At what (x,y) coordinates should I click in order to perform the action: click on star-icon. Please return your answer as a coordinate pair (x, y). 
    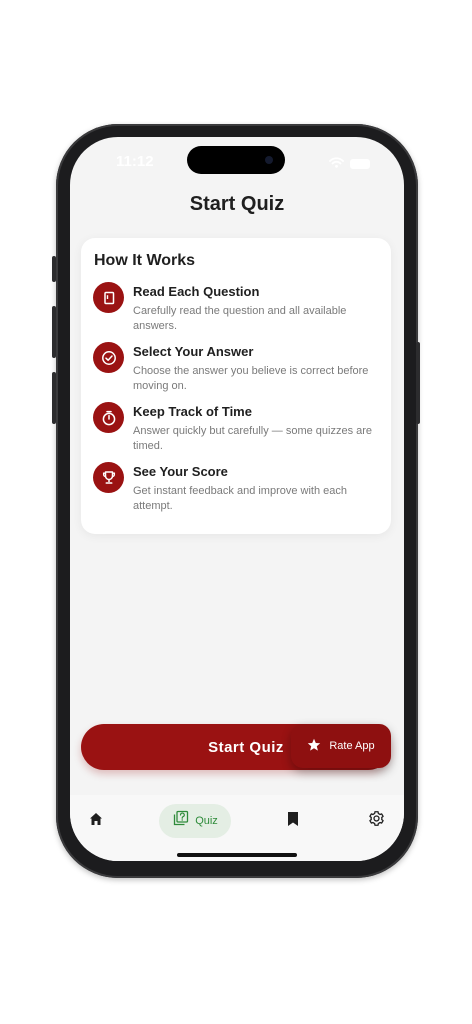
    Looking at the image, I should click on (314, 746).